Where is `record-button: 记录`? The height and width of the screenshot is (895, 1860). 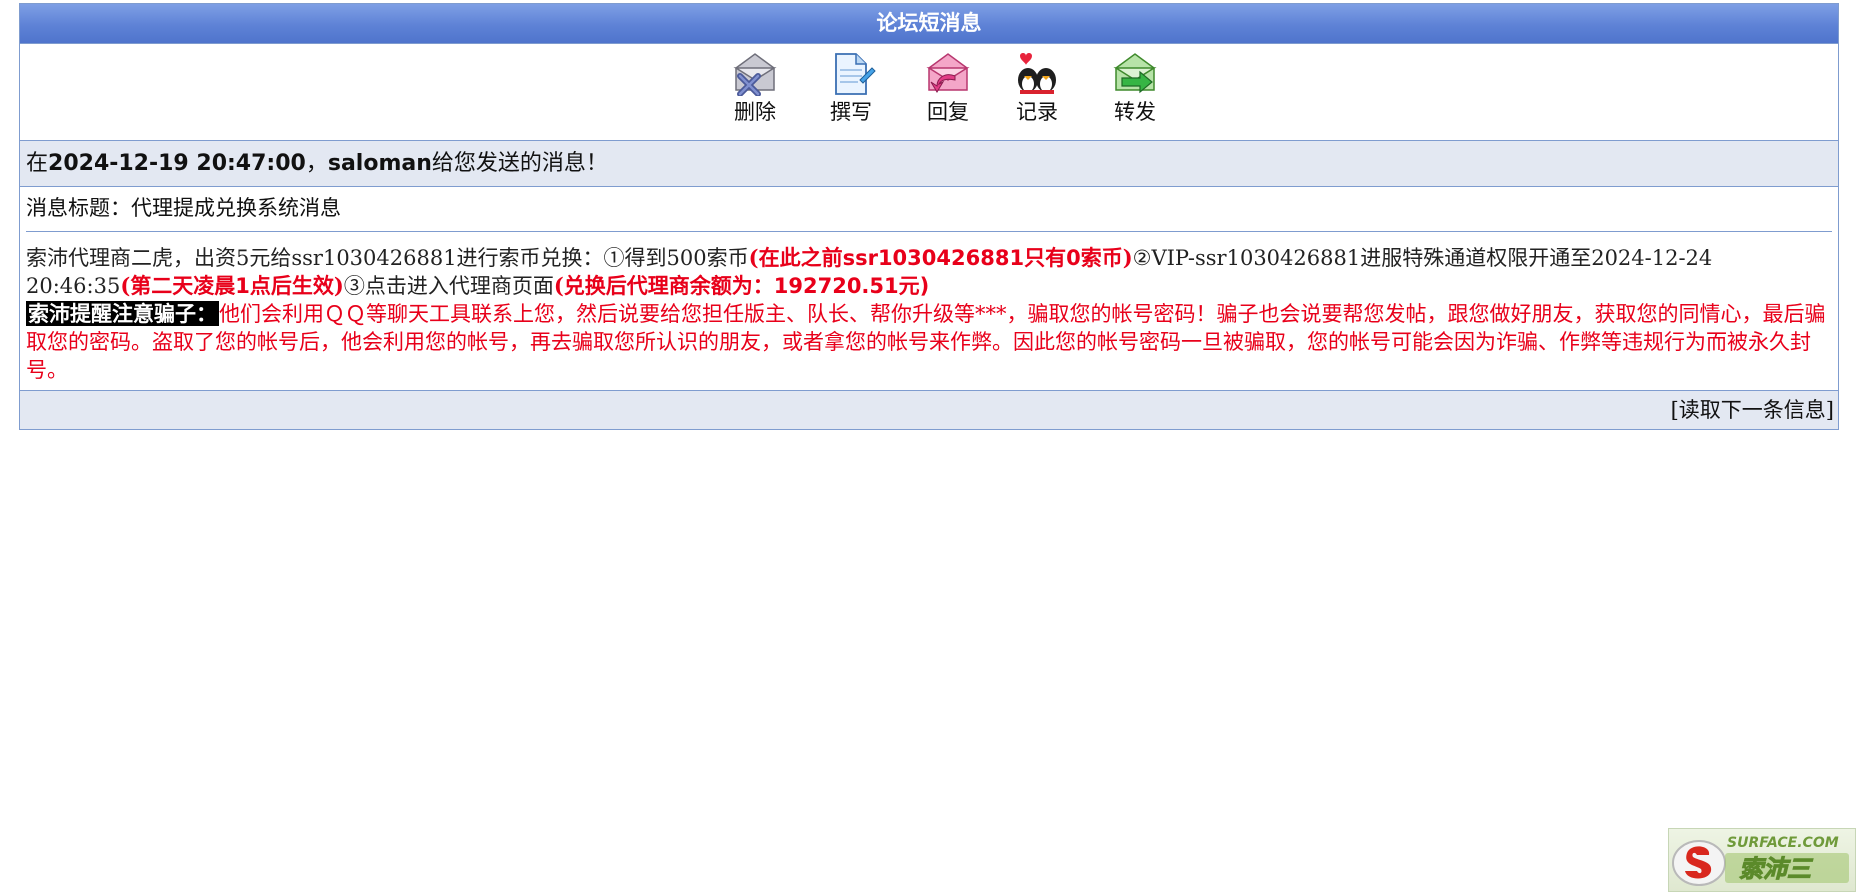
record-button: 记录 is located at coordinates (1037, 88).